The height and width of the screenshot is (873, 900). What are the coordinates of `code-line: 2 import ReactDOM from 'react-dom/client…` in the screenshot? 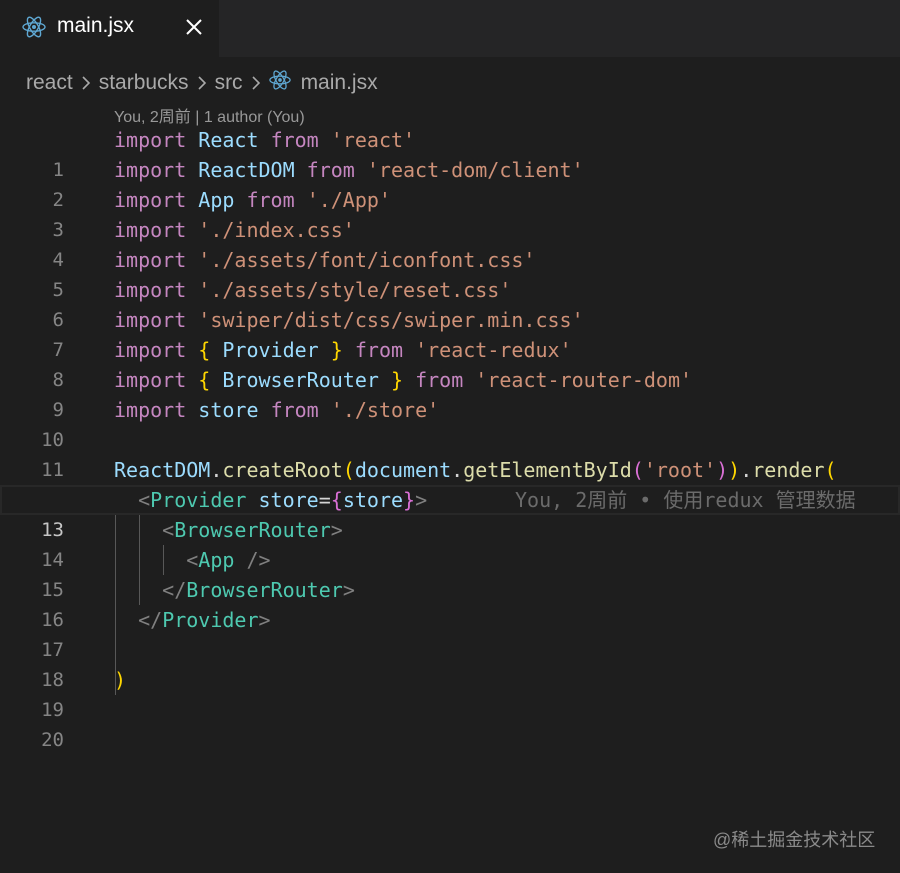 It's located at (450, 183).